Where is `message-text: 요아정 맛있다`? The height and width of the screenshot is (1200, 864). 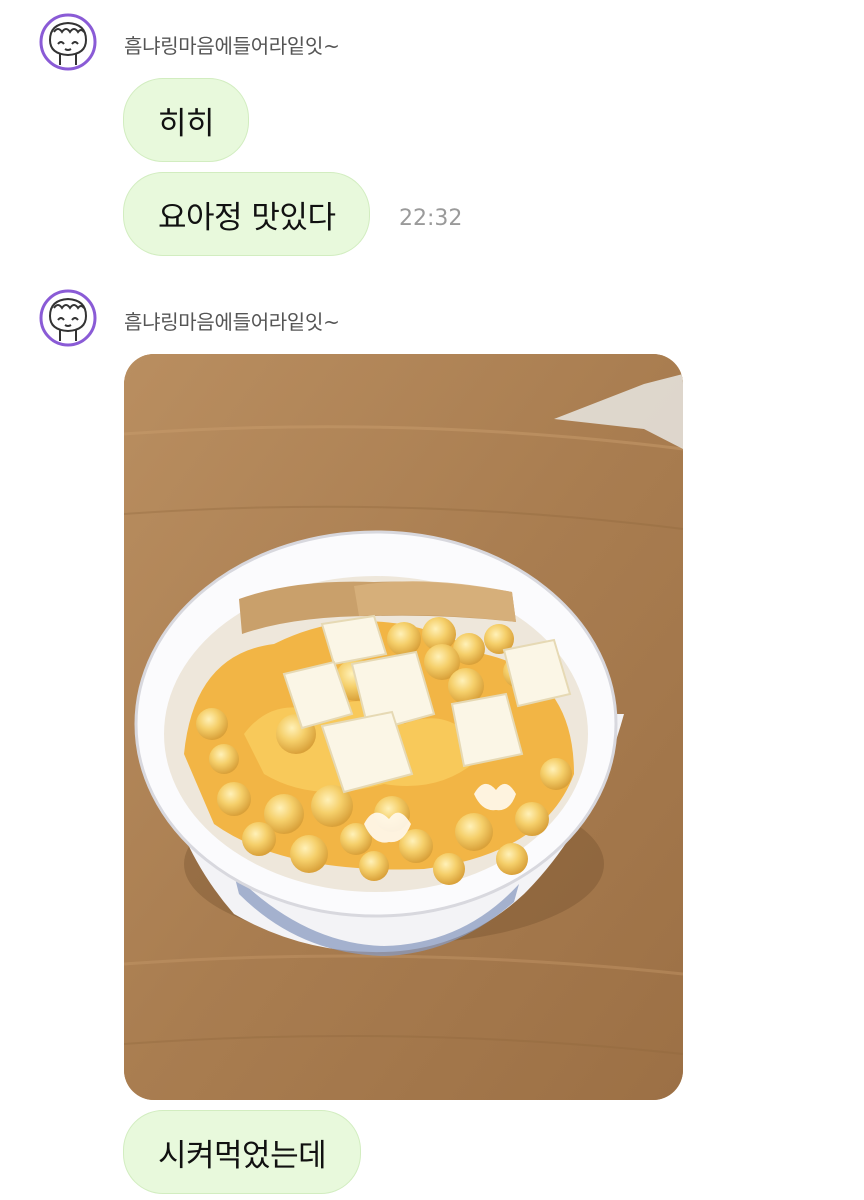
message-text: 요아정 맛있다 is located at coordinates (247, 217).